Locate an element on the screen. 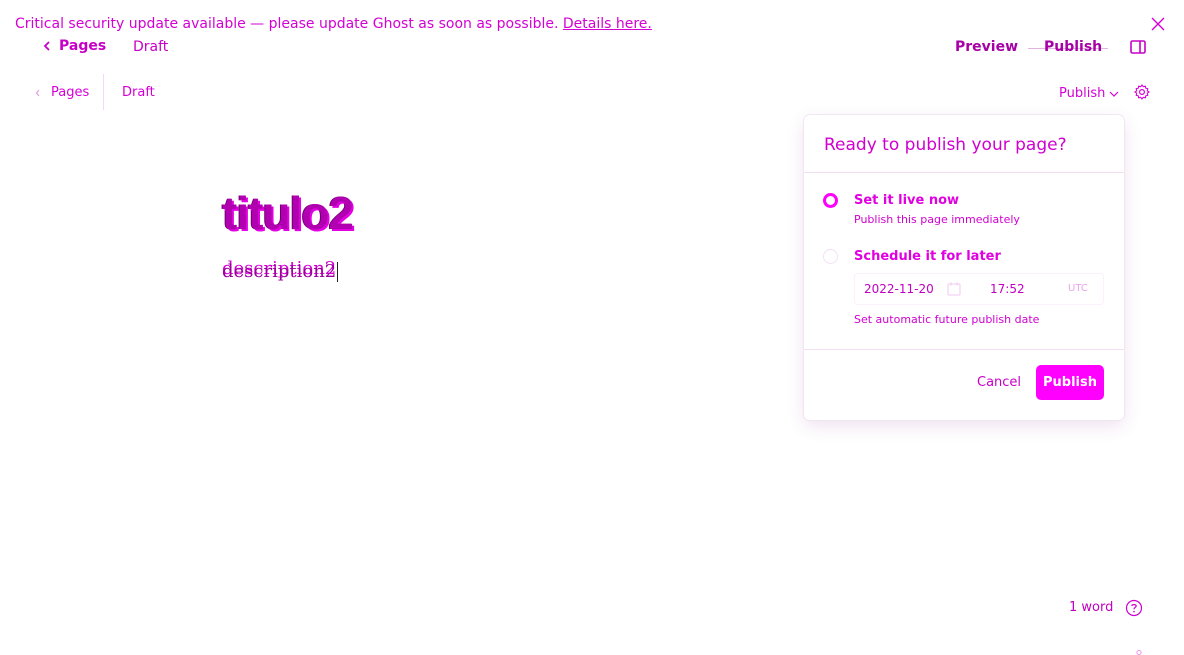 This screenshot has width=1184, height=655. word-count: 1 word is located at coordinates (1091, 607).